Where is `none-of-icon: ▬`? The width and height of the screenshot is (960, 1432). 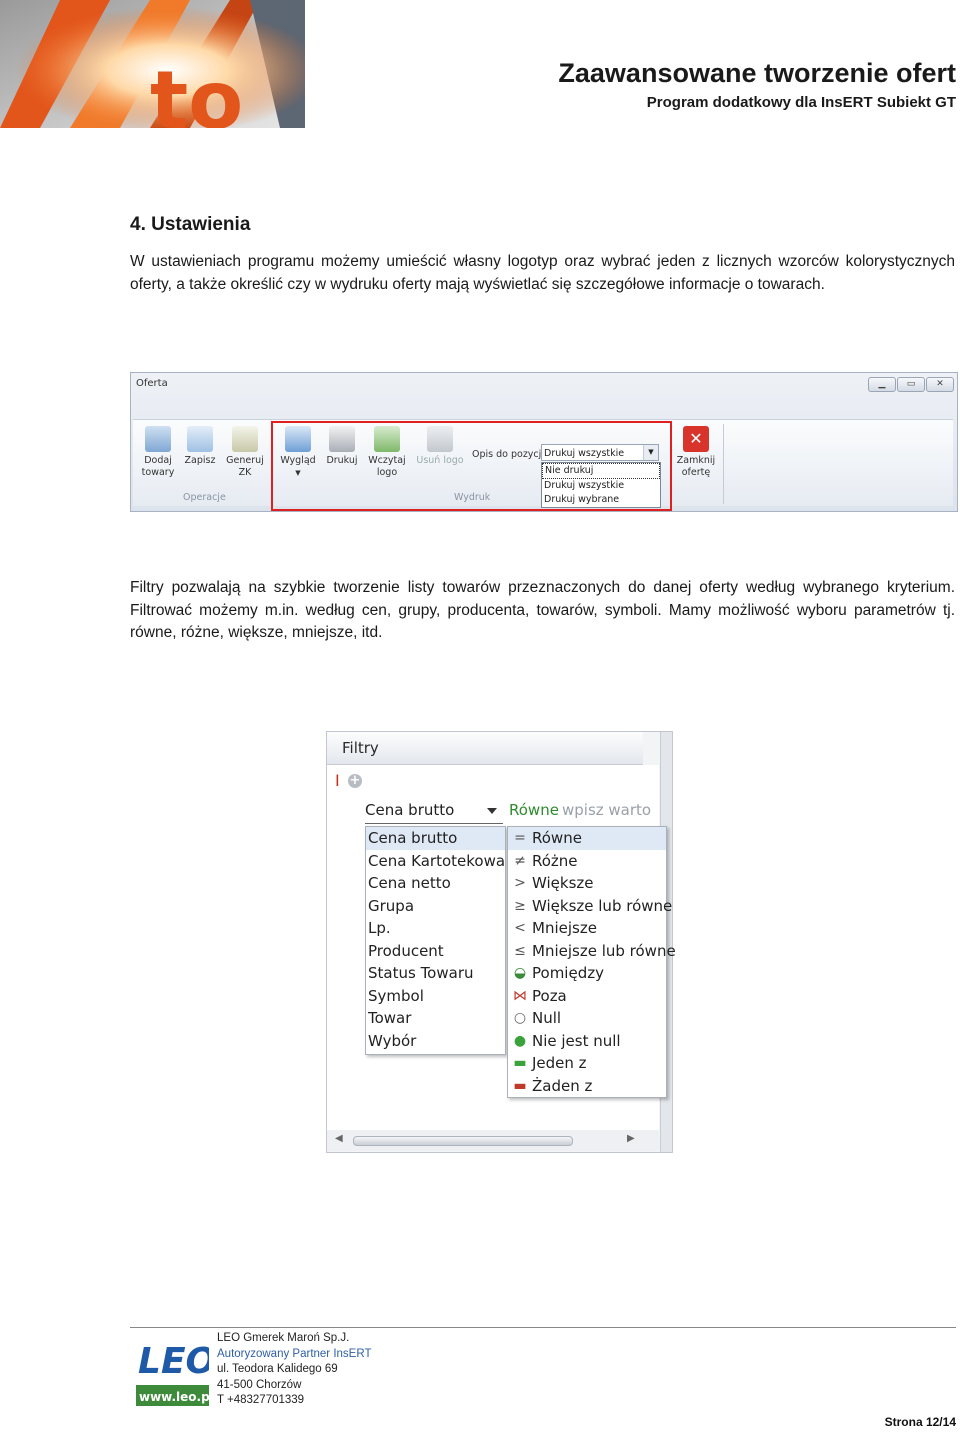 none-of-icon: ▬ is located at coordinates (520, 1085).